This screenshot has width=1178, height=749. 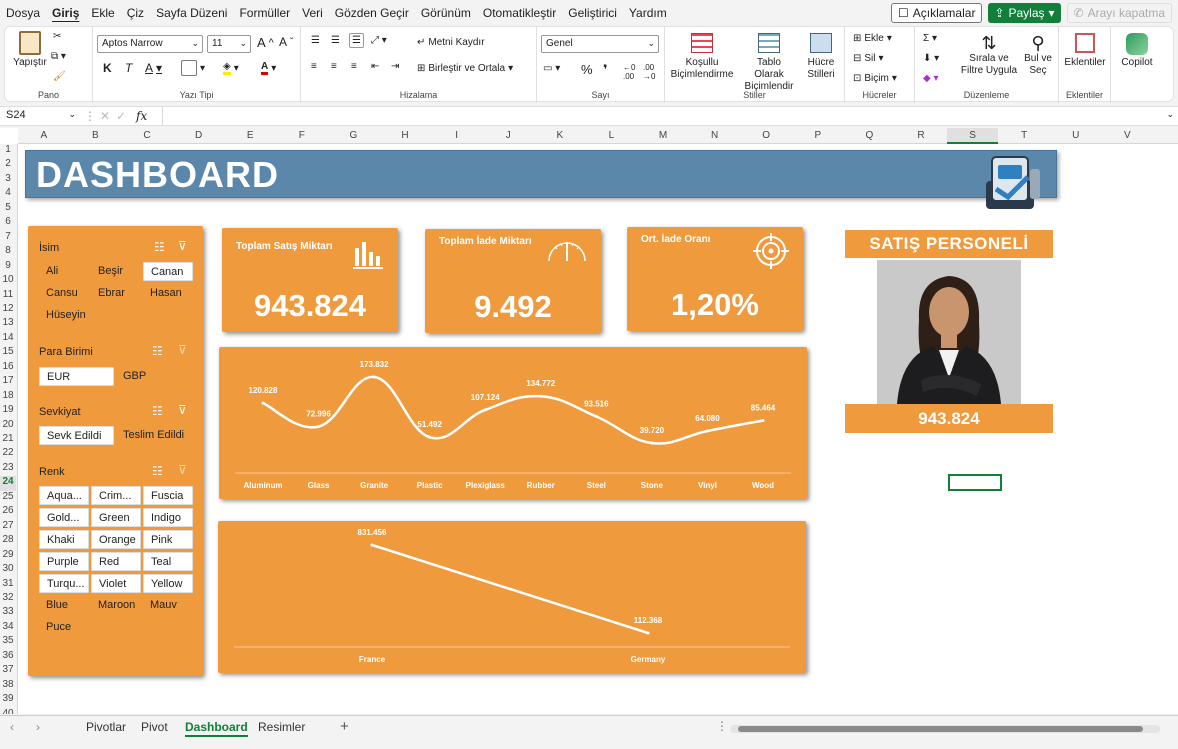 I want to click on clear-button: ◆ ▾, so click(x=931, y=78).